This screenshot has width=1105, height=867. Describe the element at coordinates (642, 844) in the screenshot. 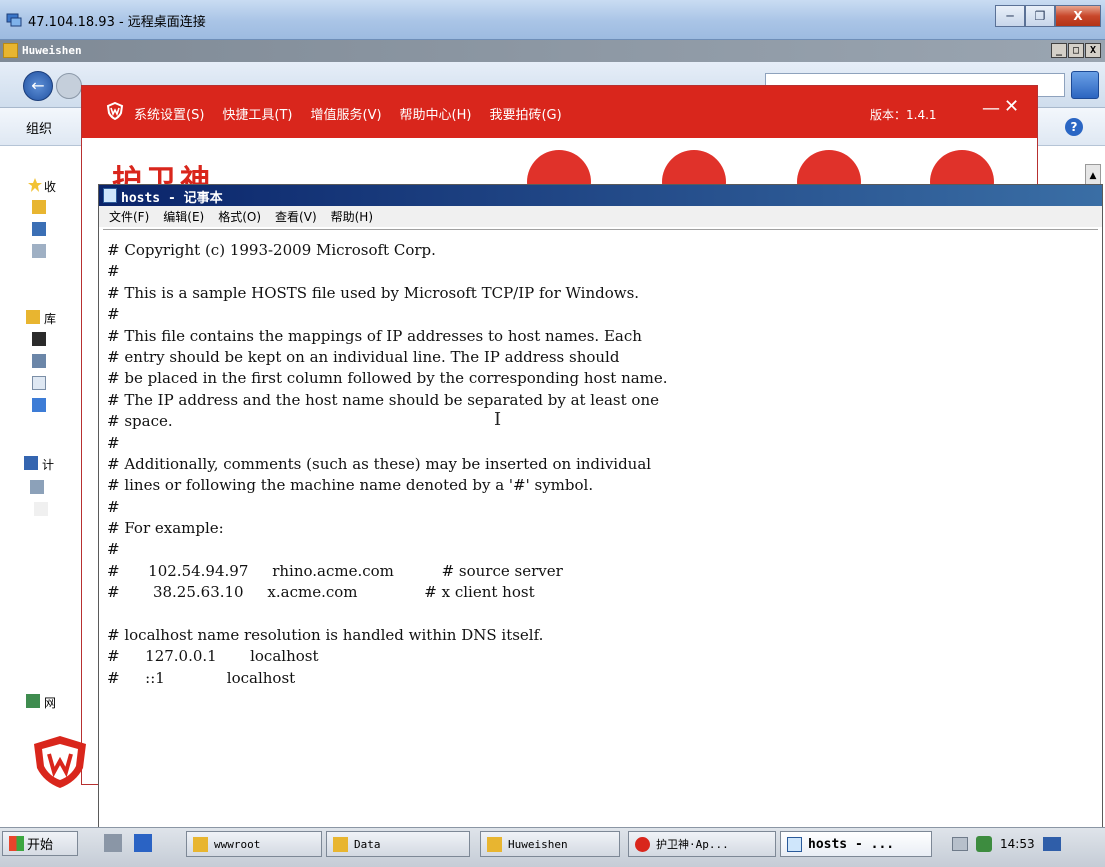

I see `huweishen-icon` at that location.